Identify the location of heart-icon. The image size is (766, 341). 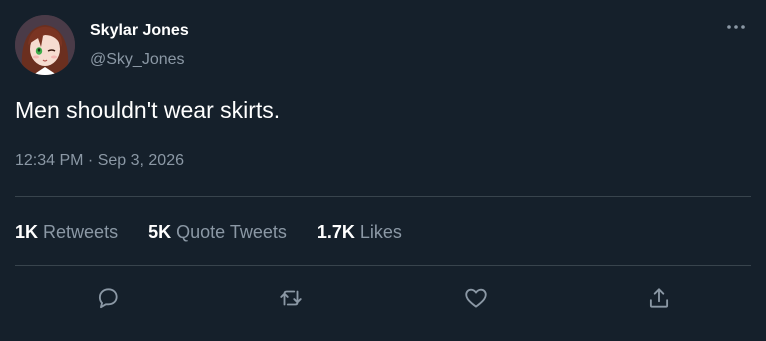
(476, 298).